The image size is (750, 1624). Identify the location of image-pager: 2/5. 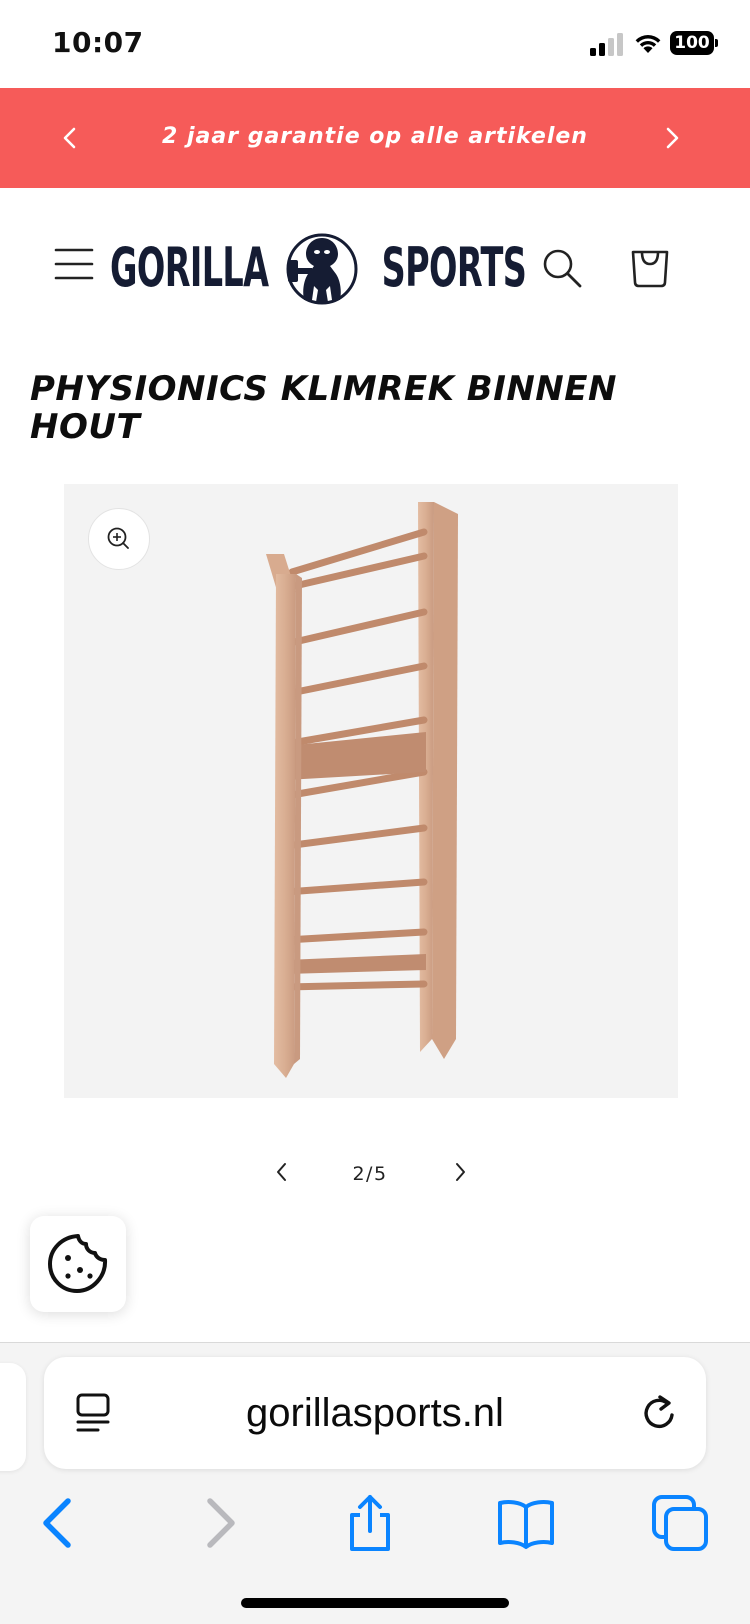
(370, 1172).